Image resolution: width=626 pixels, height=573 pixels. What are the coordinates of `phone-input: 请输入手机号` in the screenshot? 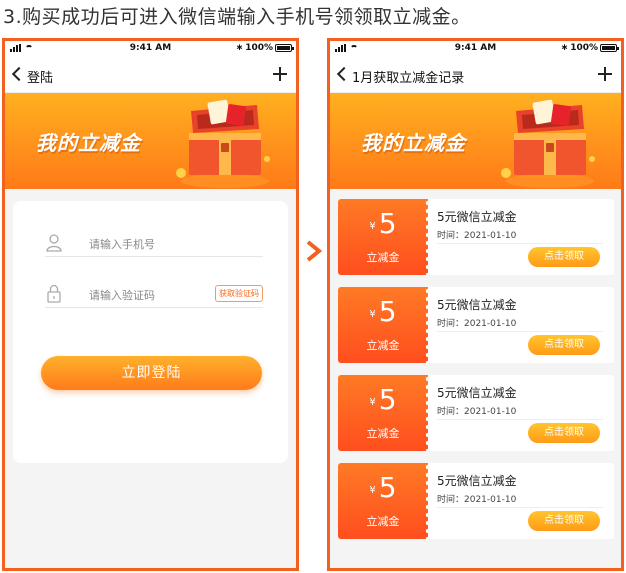 It's located at (122, 244).